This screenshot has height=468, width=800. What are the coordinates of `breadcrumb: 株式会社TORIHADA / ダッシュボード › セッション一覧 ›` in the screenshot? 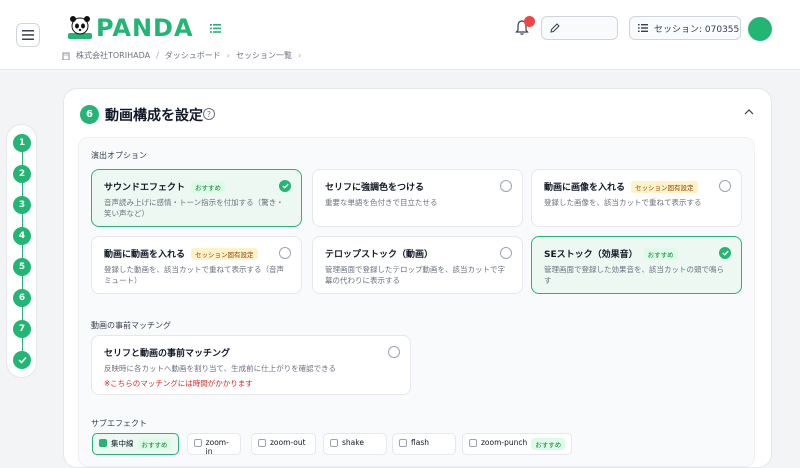 It's located at (181, 55).